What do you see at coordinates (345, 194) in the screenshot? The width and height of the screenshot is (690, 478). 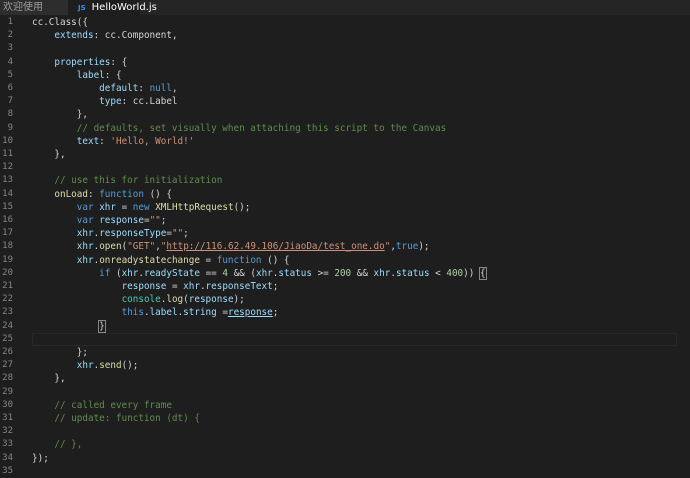 I see `code-line: 14 onLoad: function () {` at bounding box center [345, 194].